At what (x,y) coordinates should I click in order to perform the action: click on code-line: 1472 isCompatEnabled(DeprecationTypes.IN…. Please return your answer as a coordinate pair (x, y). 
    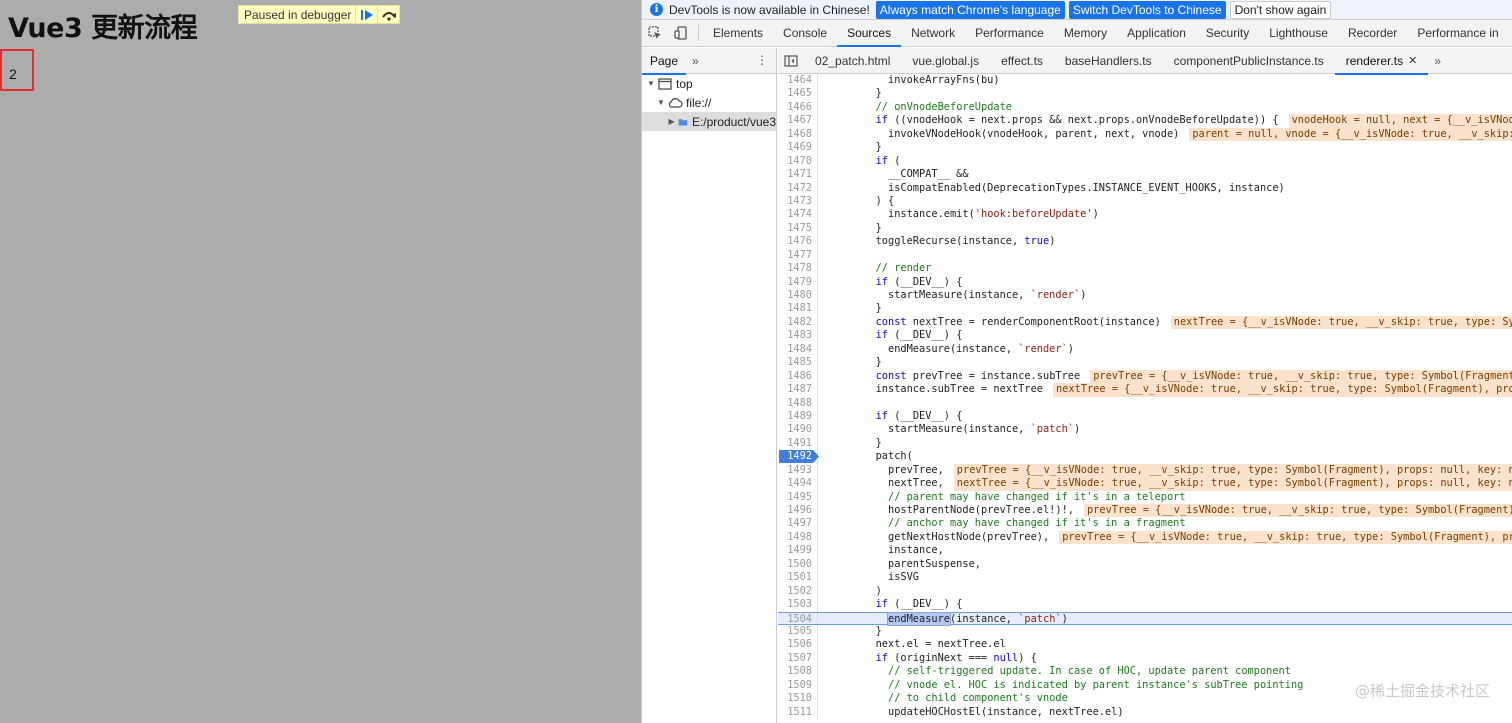
    Looking at the image, I should click on (1145, 188).